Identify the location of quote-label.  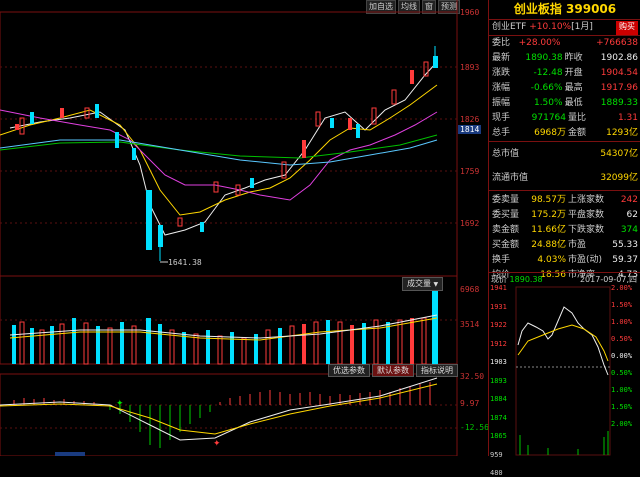
(579, 43).